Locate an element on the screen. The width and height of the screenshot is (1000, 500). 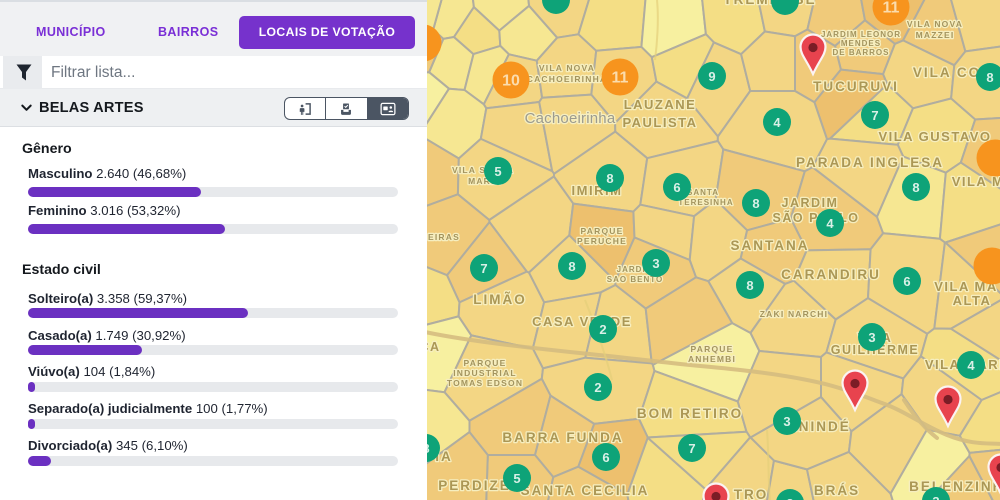
svg-text: TREMEMBÉ is located at coordinates (769, 3).